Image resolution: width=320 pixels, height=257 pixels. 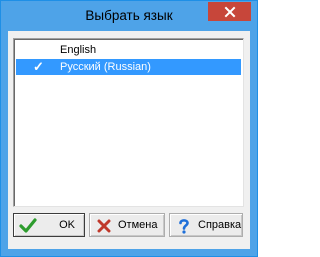 I want to click on ok-button: OK, so click(x=49, y=225).